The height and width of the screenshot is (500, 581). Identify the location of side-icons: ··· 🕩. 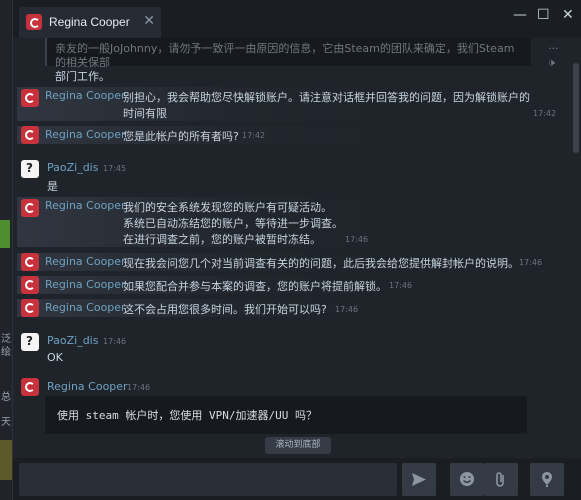
(553, 56).